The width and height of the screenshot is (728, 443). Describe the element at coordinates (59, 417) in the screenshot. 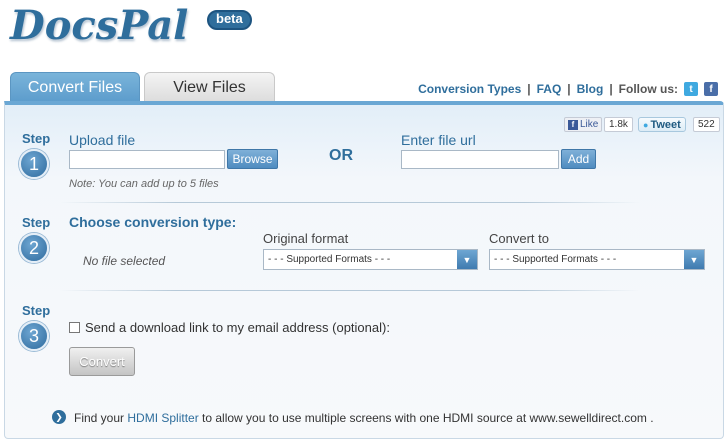

I see `arrow-right-icon: ❯` at that location.